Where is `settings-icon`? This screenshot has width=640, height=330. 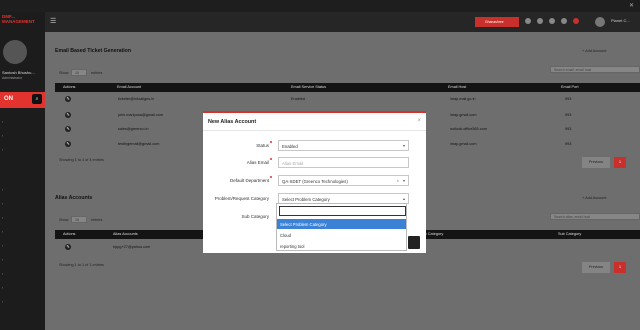 settings-icon is located at coordinates (552, 21).